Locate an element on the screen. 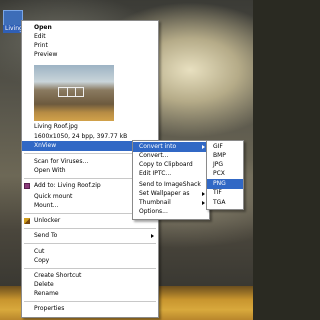  menu-item-xnview-label: XnView is located at coordinates (45, 145).